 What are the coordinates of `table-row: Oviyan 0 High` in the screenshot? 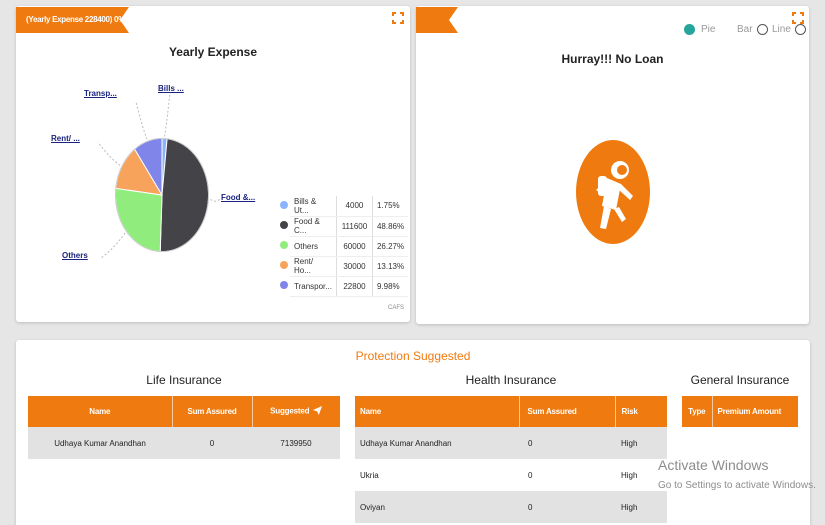 It's located at (511, 507).